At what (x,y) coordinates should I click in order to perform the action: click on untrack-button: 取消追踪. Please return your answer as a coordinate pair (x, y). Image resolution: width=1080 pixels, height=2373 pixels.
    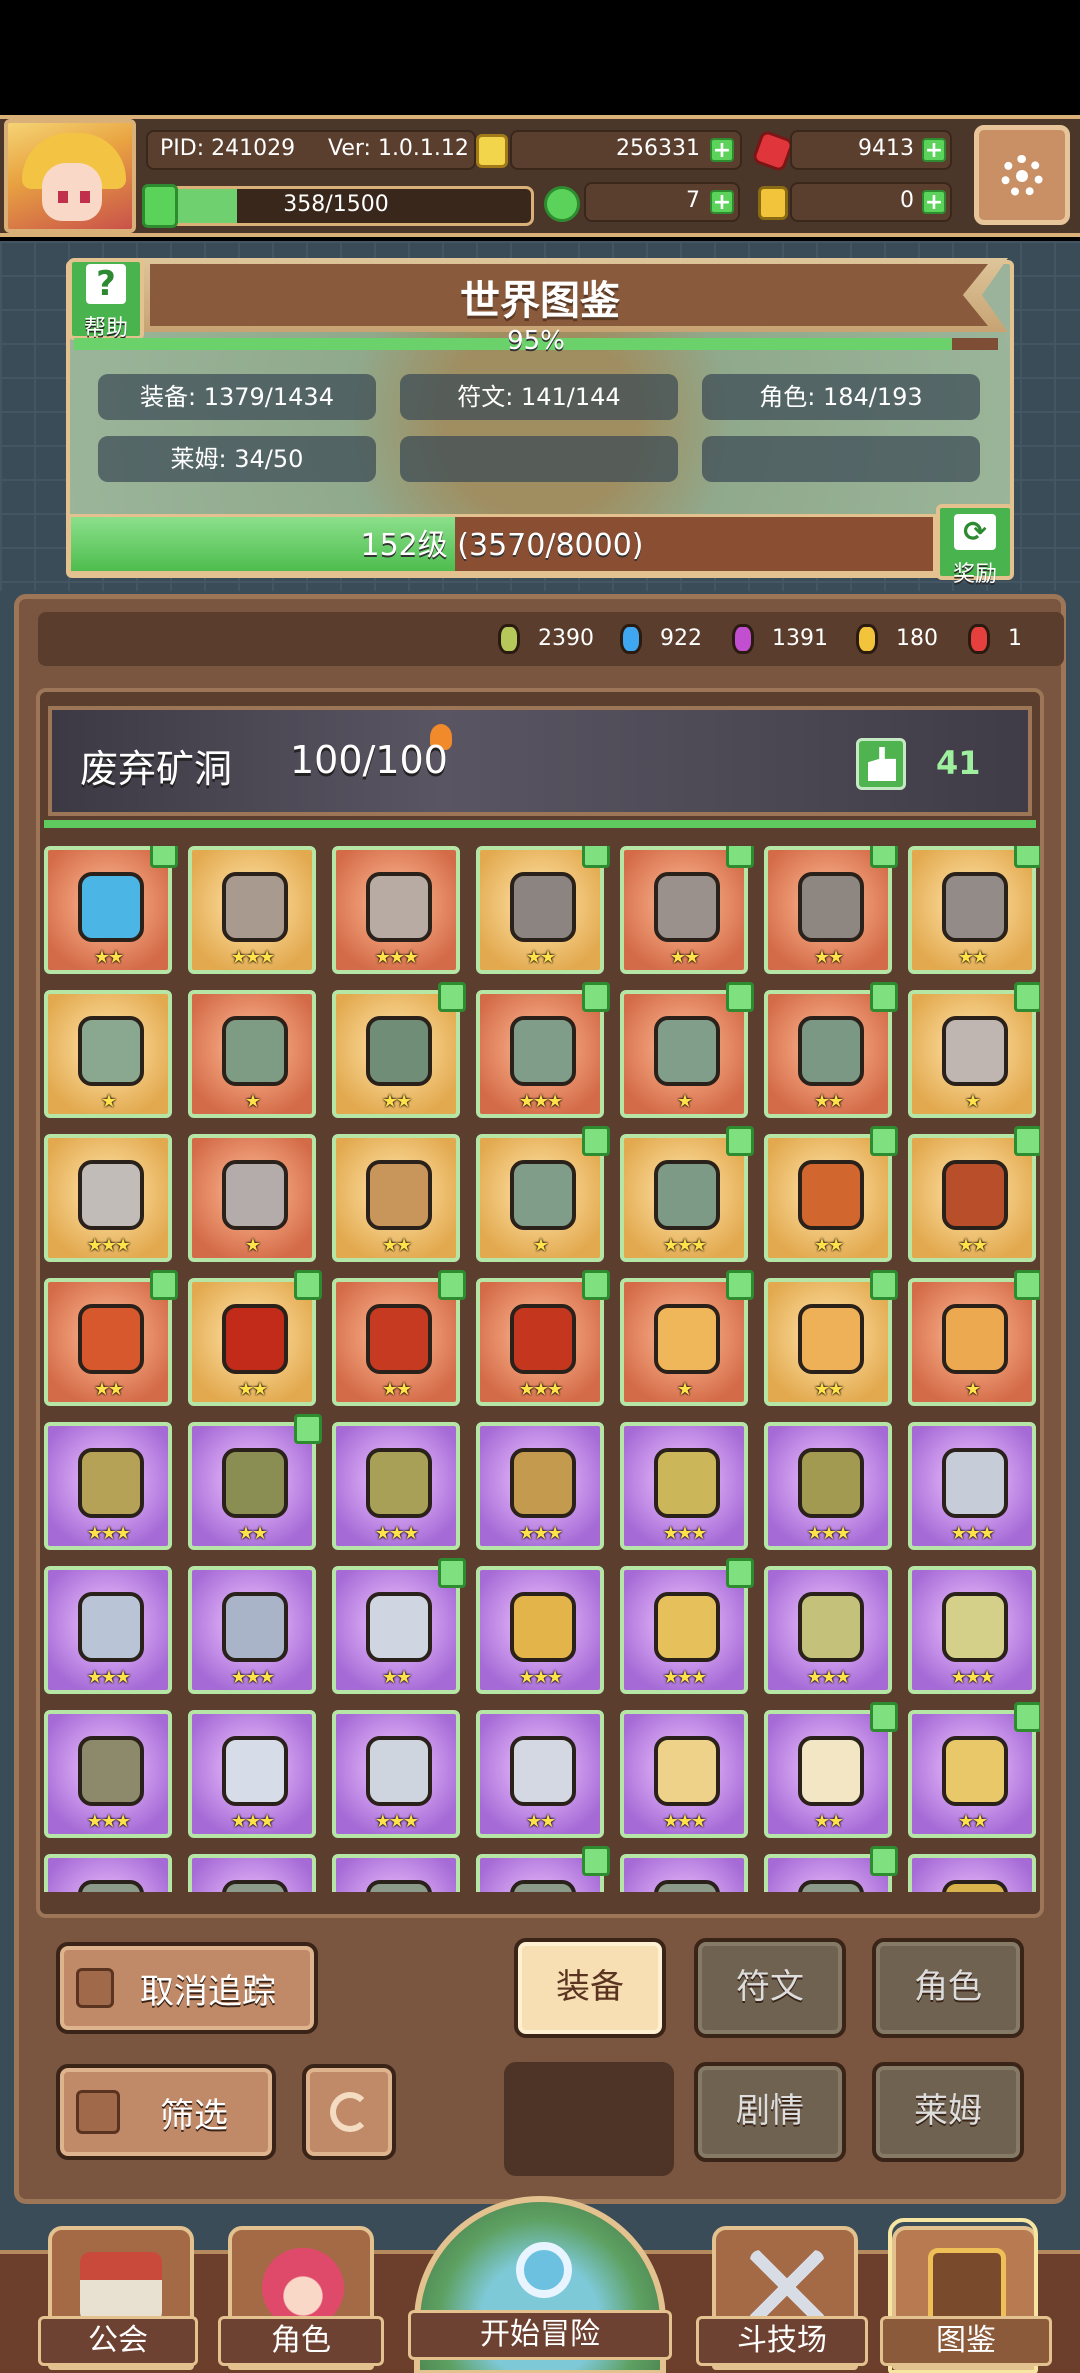
    Looking at the image, I should click on (187, 1988).